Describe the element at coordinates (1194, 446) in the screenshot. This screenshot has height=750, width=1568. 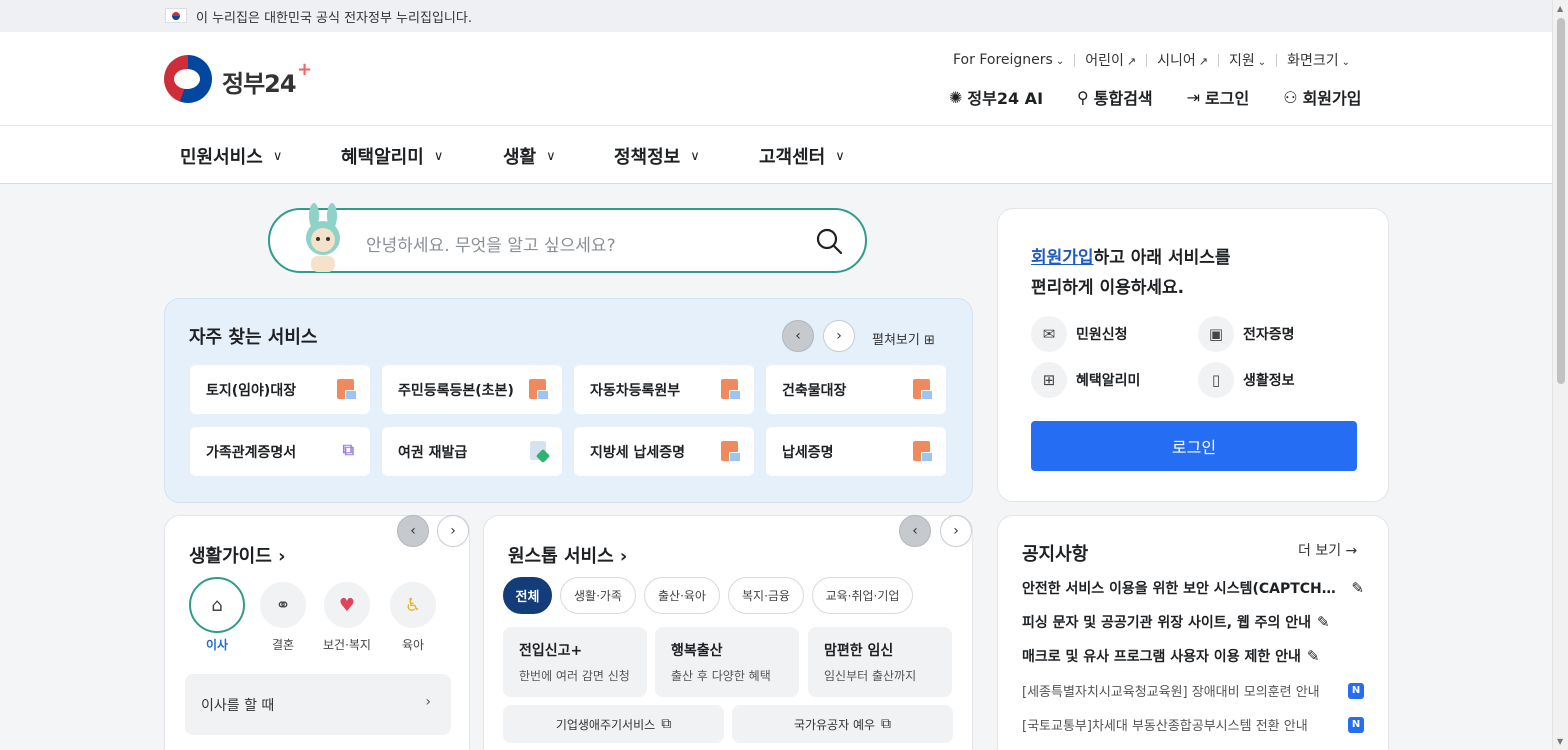
I see `login-button: 로그인` at that location.